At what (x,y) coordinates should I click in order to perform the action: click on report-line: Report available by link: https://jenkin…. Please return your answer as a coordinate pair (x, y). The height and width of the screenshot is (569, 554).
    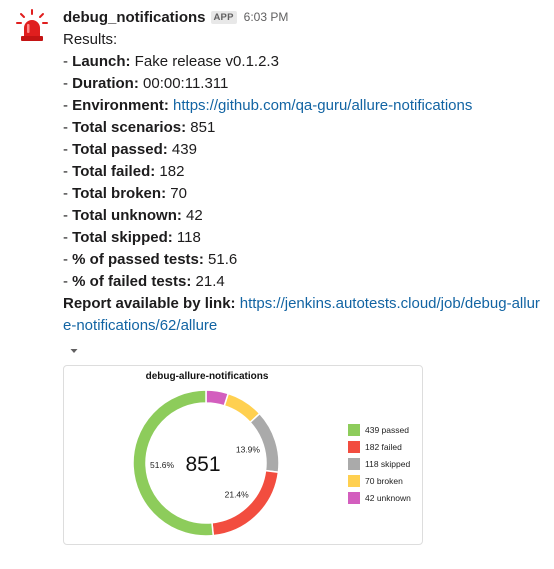
    Looking at the image, I should click on (305, 315).